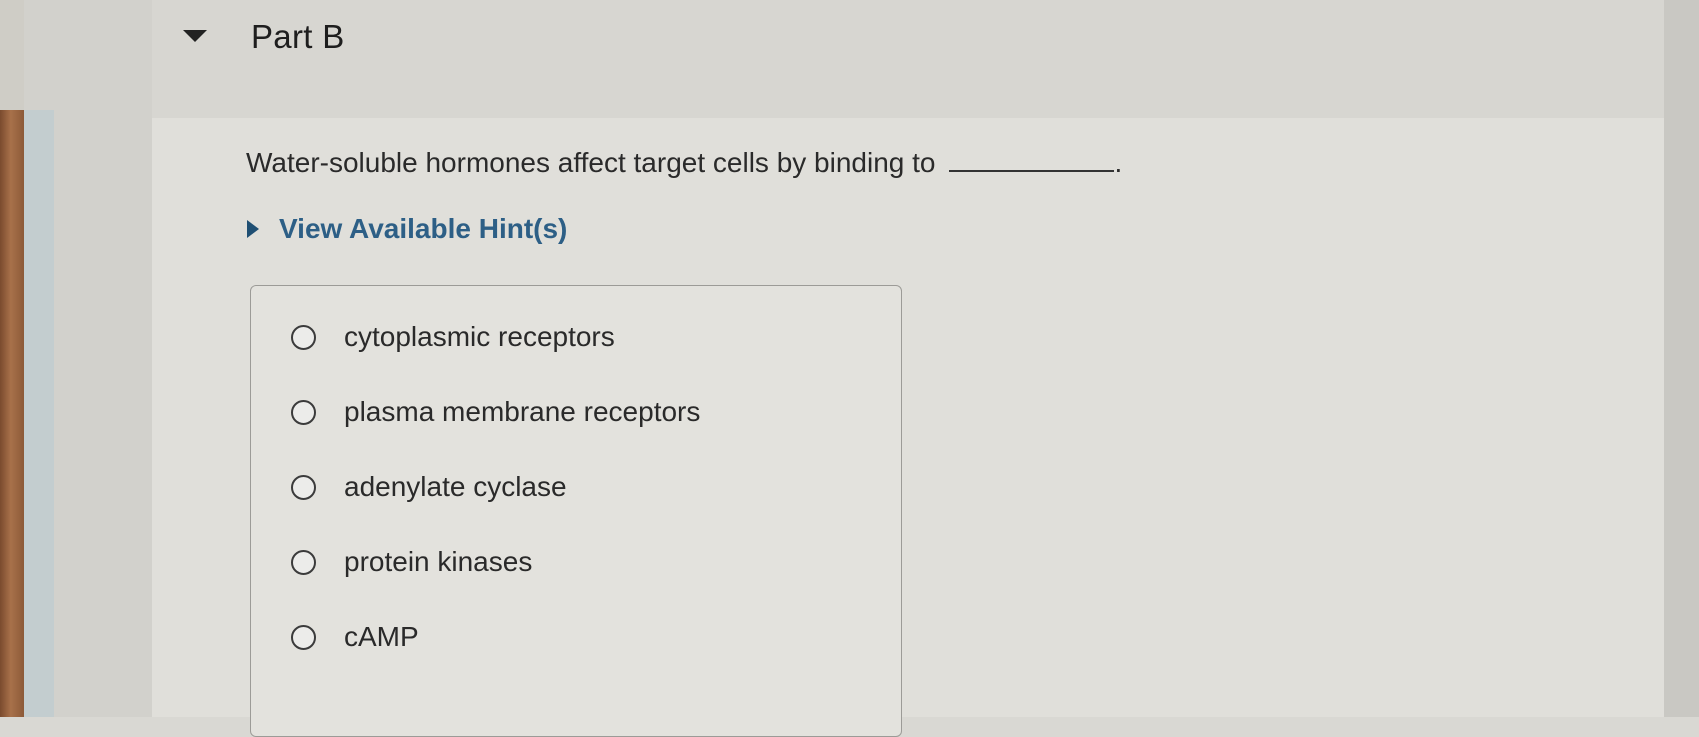 The image size is (1699, 737). I want to click on option-label: cAMP, so click(381, 636).